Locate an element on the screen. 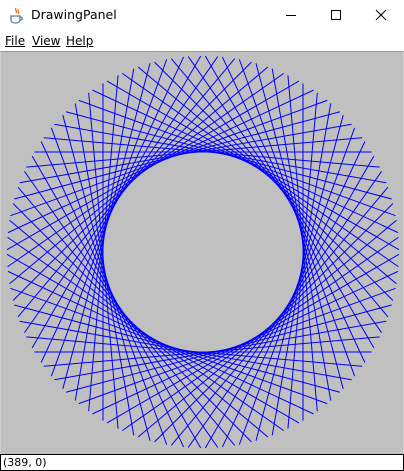  java-app-icon is located at coordinates (16, 15).